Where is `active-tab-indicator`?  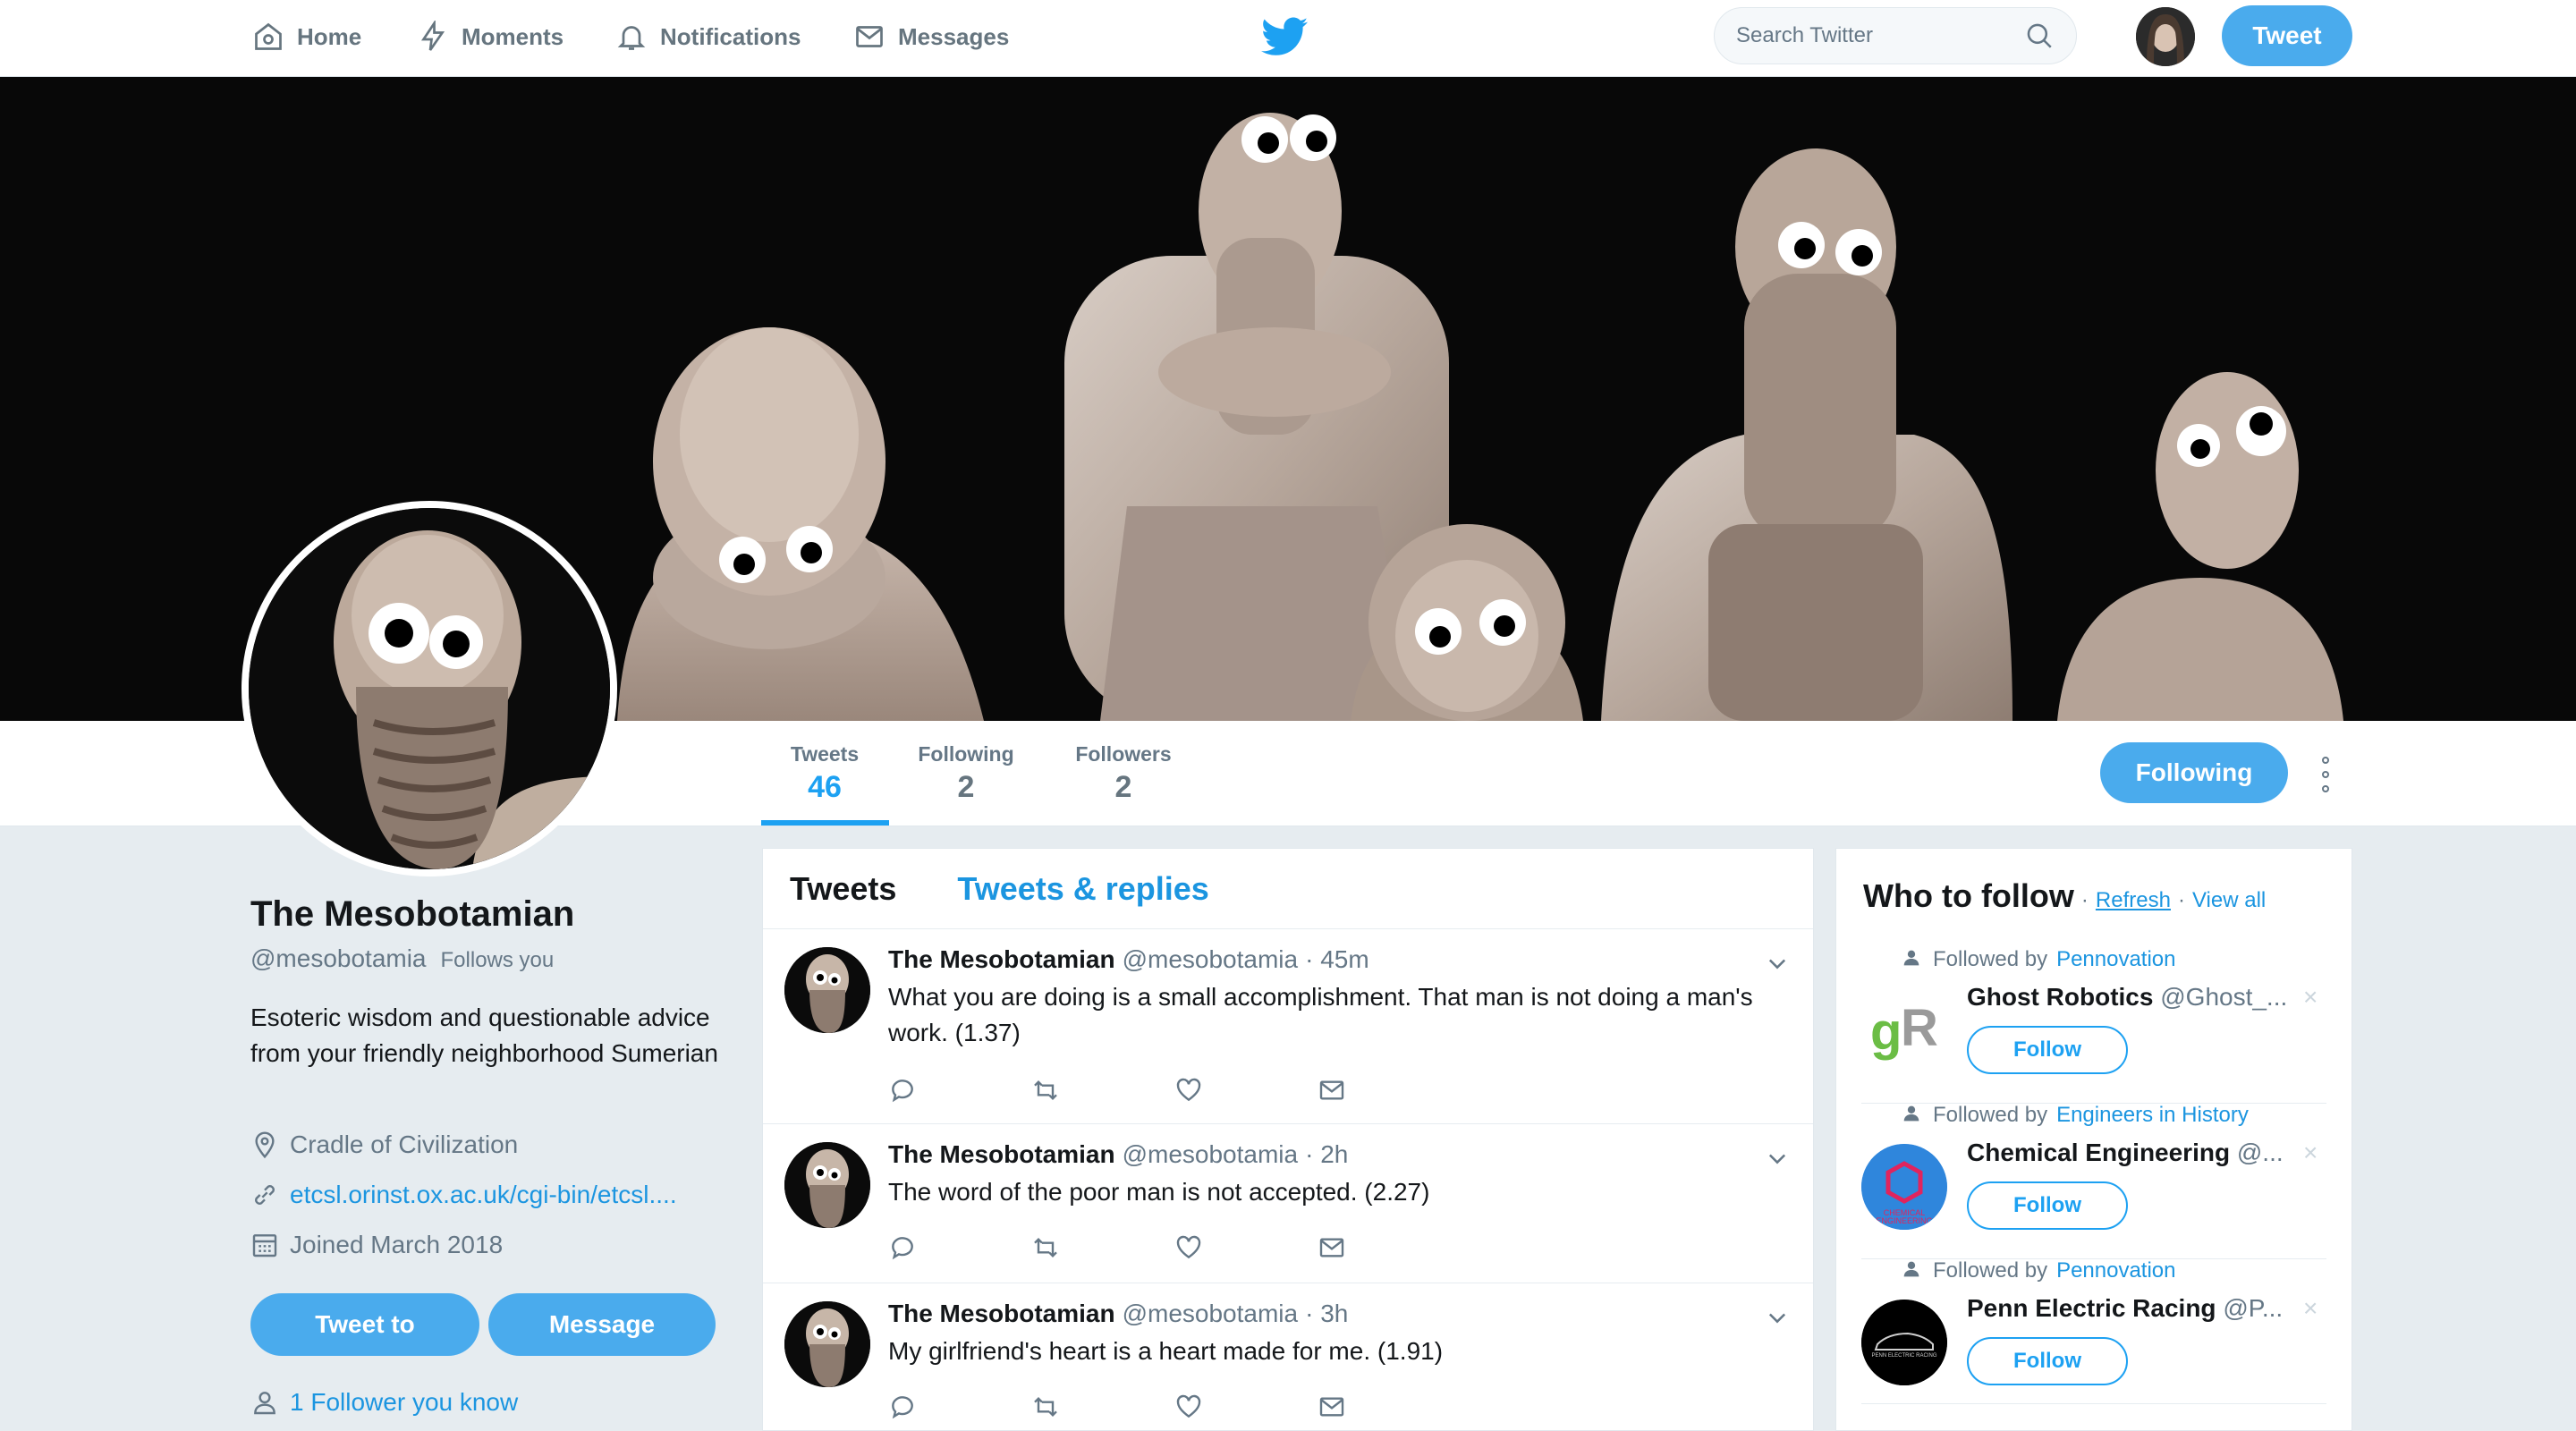 active-tab-indicator is located at coordinates (825, 823).